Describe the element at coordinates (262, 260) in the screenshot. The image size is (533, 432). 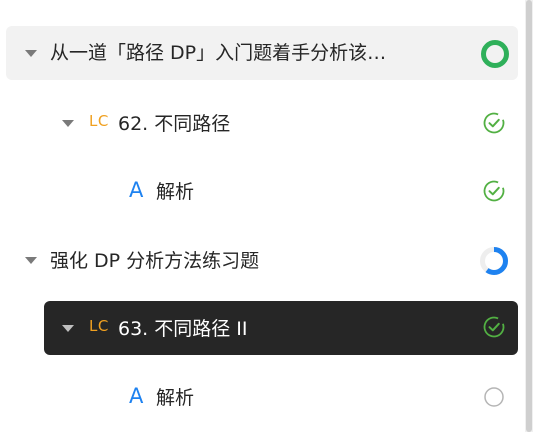
I see `tree-row-chapter-2: 强化 DP 分析方法练习题` at that location.